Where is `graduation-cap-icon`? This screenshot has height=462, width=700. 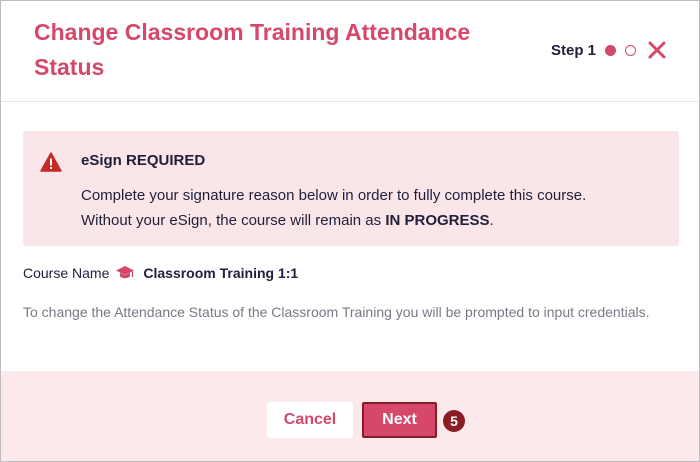 graduation-cap-icon is located at coordinates (125, 272).